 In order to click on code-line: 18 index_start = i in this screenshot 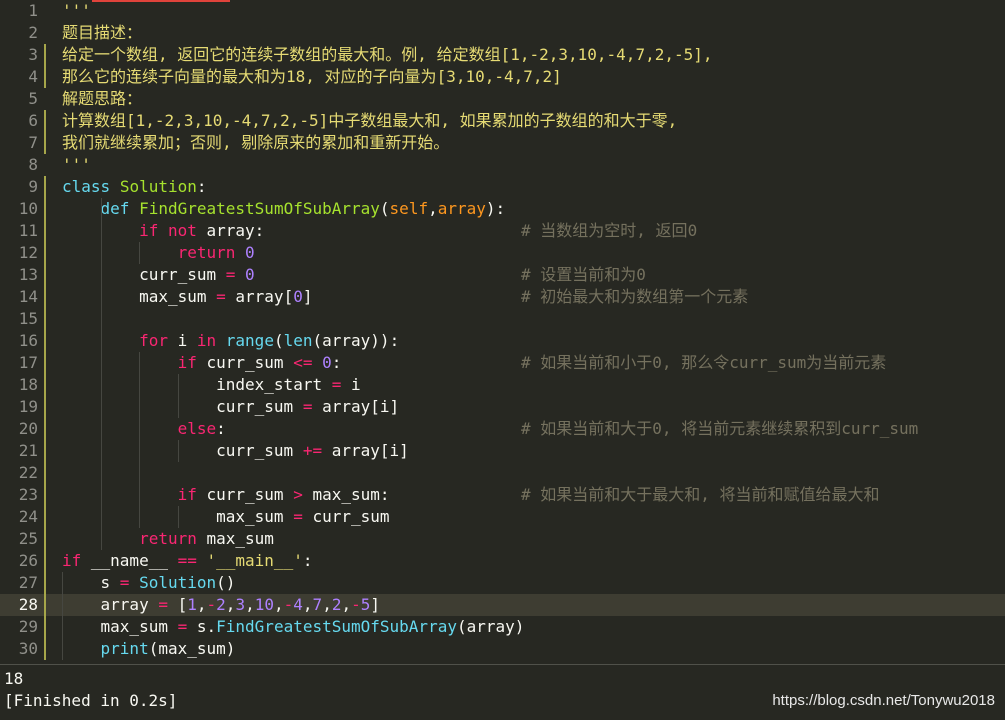, I will do `click(502, 385)`.